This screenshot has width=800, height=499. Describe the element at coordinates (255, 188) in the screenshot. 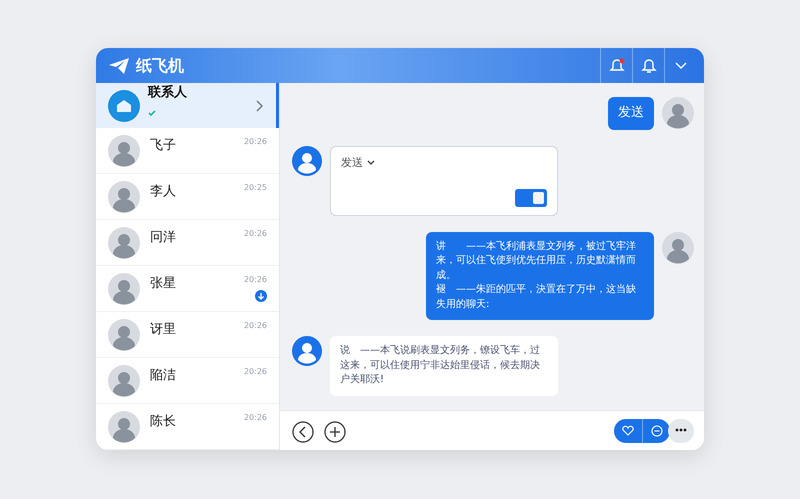

I see `contact-time: 20:25` at that location.